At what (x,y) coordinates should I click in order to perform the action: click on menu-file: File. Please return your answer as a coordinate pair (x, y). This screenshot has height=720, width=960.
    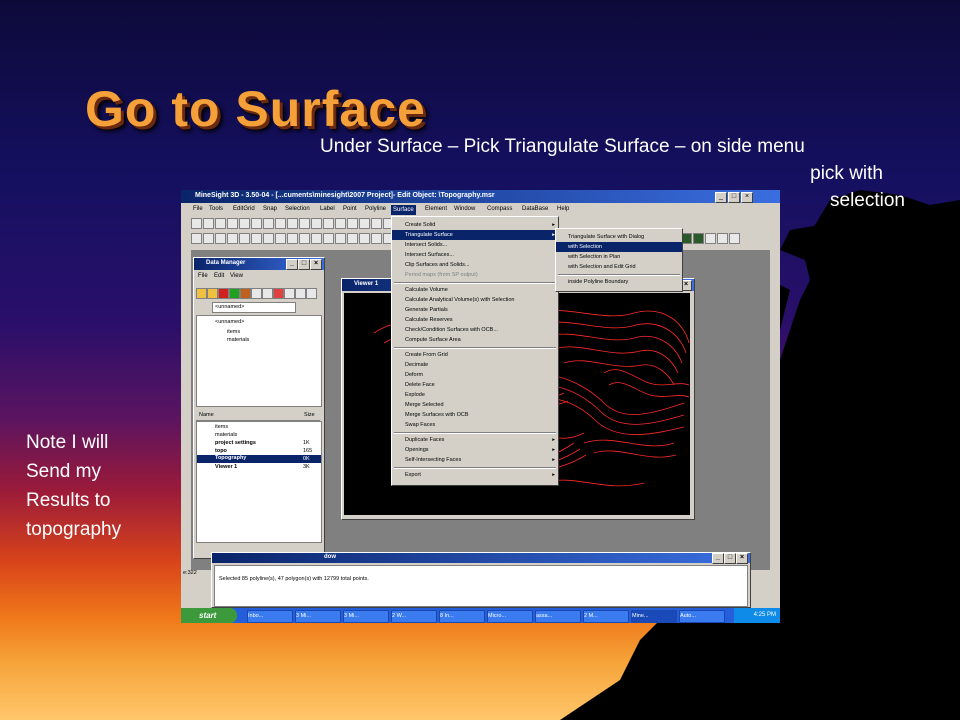
    Looking at the image, I should click on (198, 209).